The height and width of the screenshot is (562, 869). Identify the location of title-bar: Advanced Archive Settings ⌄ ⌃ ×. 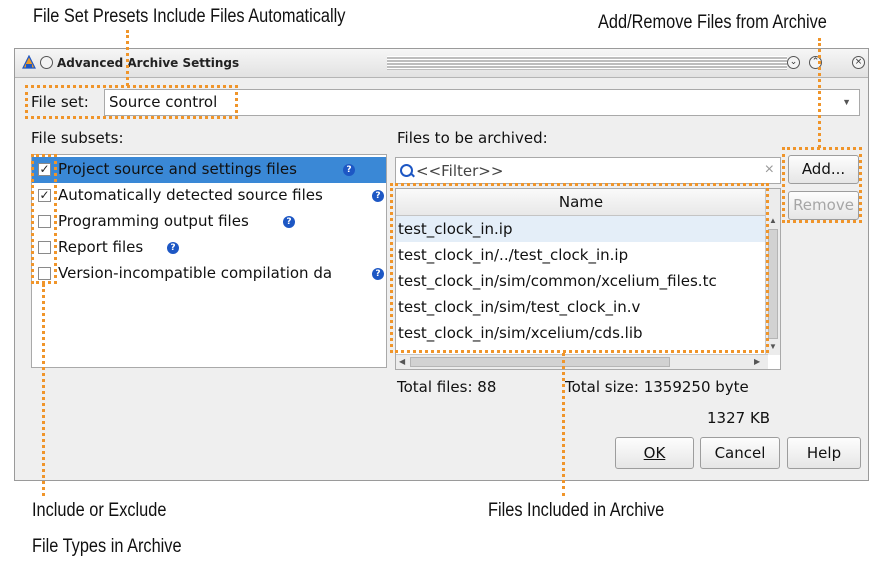
(441, 63).